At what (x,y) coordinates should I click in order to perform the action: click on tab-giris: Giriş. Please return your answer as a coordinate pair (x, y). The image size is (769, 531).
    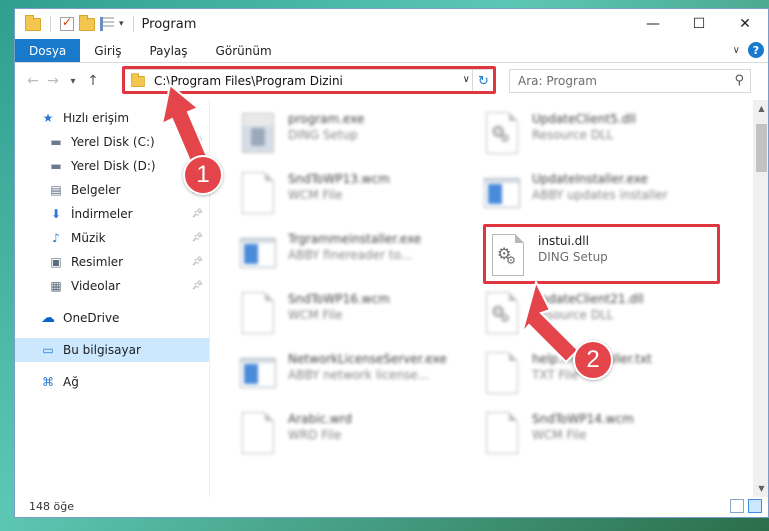
    Looking at the image, I should click on (107, 50).